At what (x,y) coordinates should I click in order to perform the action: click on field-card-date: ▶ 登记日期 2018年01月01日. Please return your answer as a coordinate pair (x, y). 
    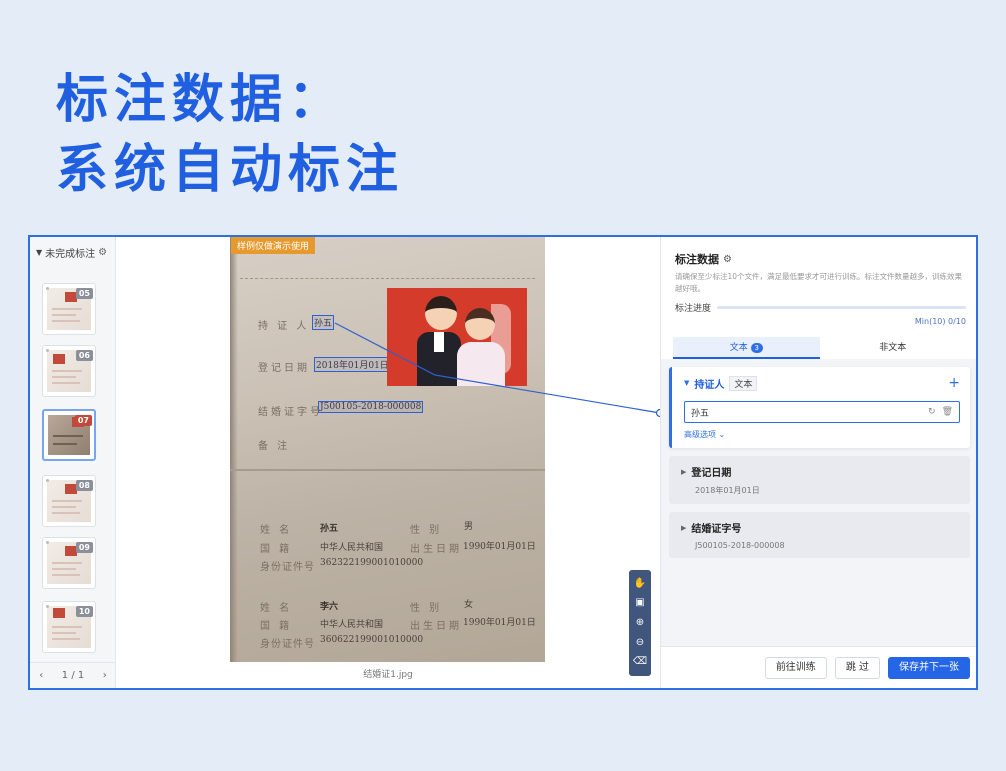
    Looking at the image, I should click on (819, 480).